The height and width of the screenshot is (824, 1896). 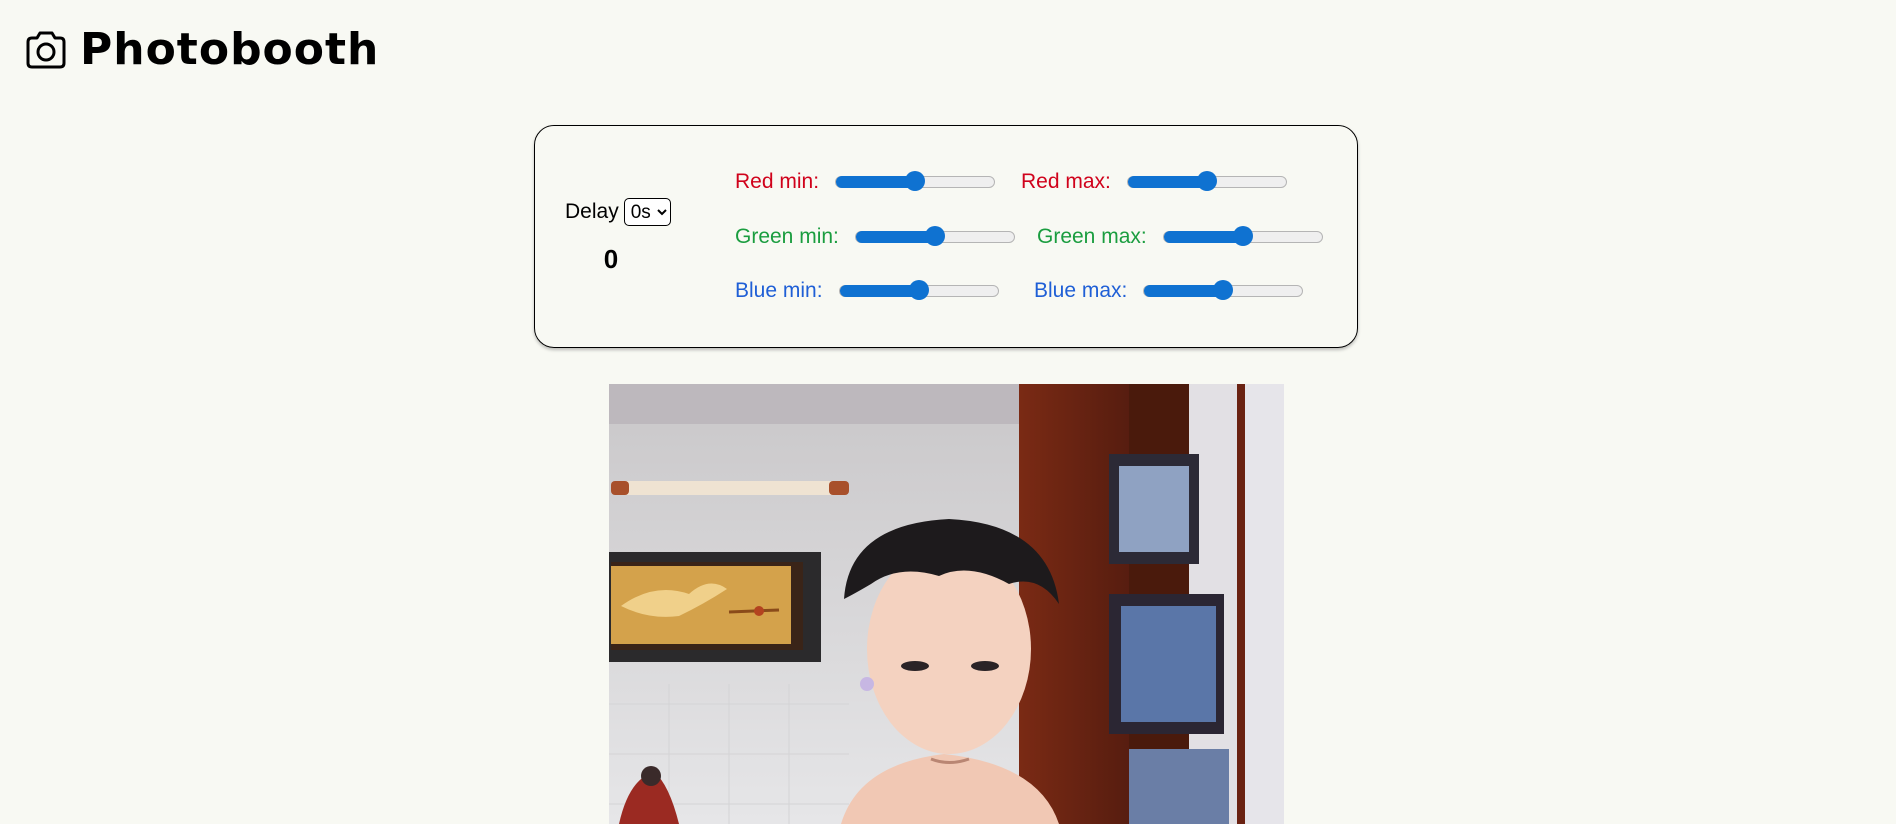 I want to click on red-max-slider, so click(x=1206, y=181).